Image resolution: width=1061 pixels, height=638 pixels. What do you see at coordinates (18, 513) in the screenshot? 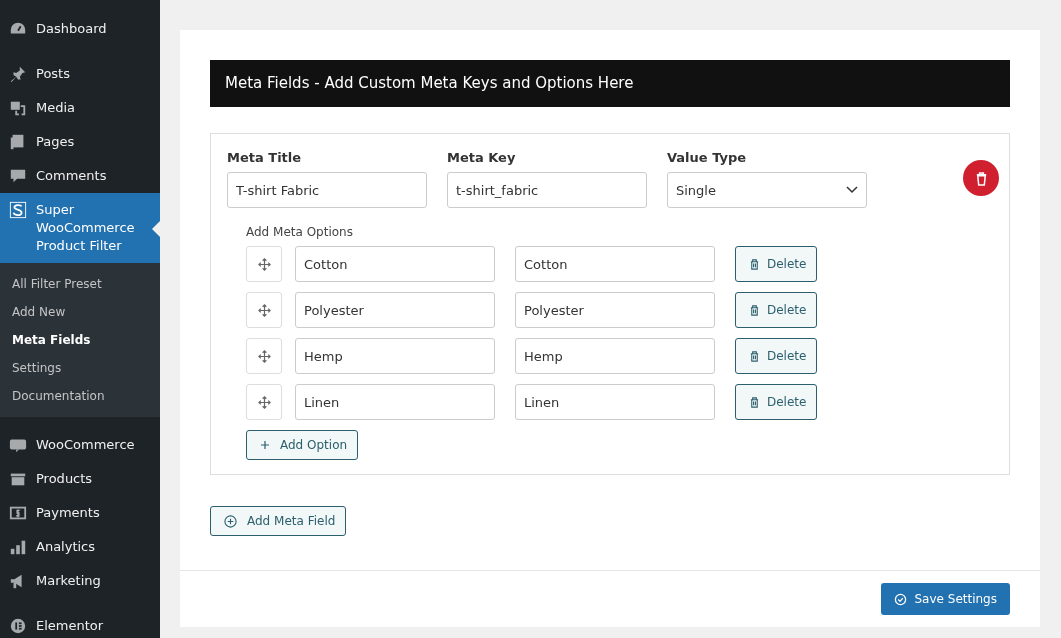
I see `dollar-icon` at bounding box center [18, 513].